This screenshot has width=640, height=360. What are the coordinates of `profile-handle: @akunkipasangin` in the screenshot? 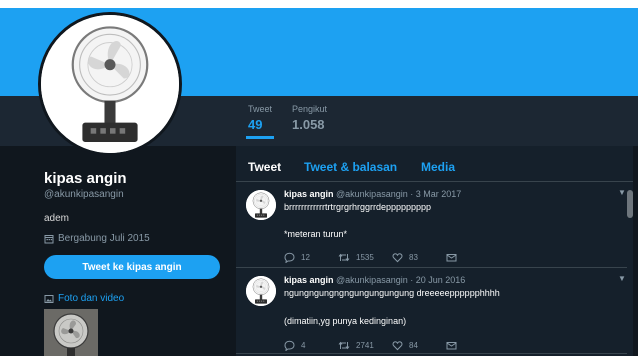 It's located at (84, 194).